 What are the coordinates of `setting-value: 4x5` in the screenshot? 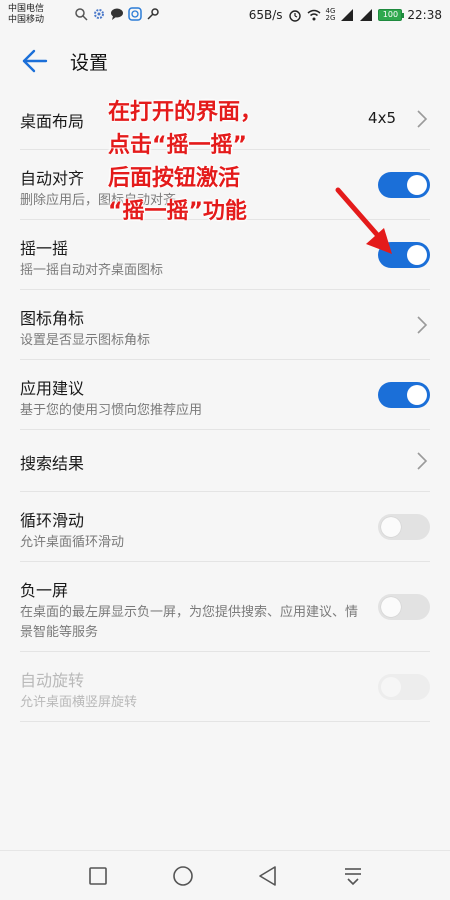 It's located at (382, 118).